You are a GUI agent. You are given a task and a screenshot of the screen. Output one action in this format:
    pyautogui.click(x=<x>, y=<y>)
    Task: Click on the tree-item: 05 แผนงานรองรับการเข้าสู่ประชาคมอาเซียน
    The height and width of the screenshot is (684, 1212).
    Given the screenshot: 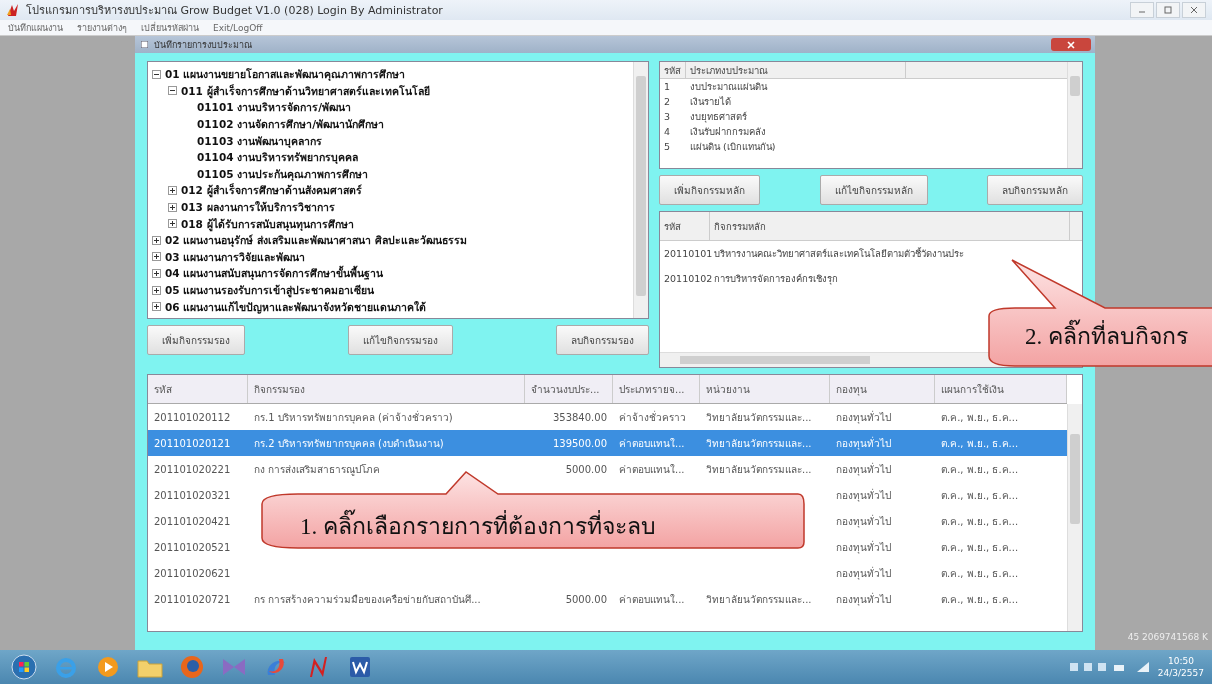 What is the action you would take?
    pyautogui.click(x=270, y=290)
    